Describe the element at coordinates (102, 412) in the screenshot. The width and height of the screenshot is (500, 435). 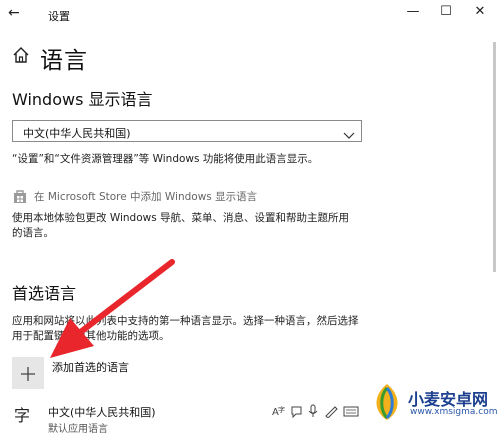
I see `language-name: 中文(中华人民共和国)` at that location.